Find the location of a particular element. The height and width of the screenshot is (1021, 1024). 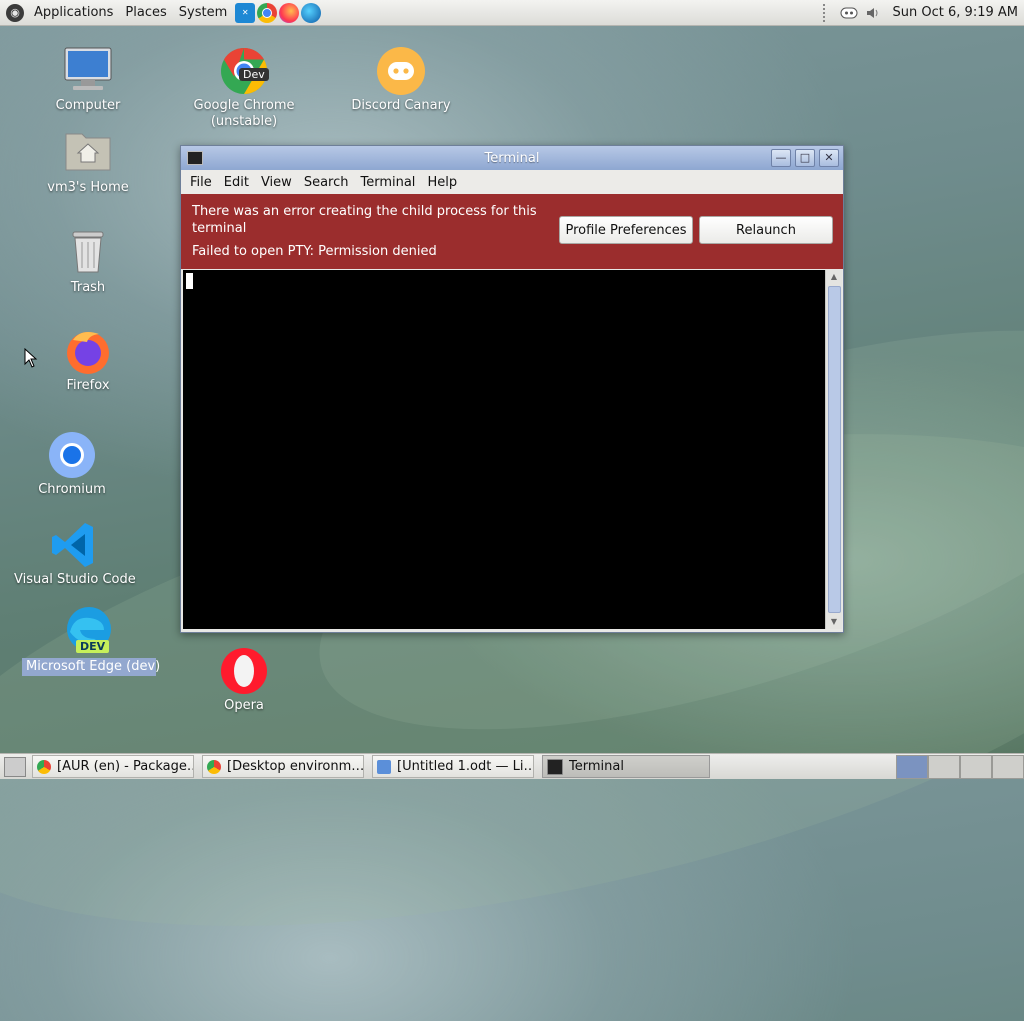

dev-badge: Dev is located at coordinates (254, 74).